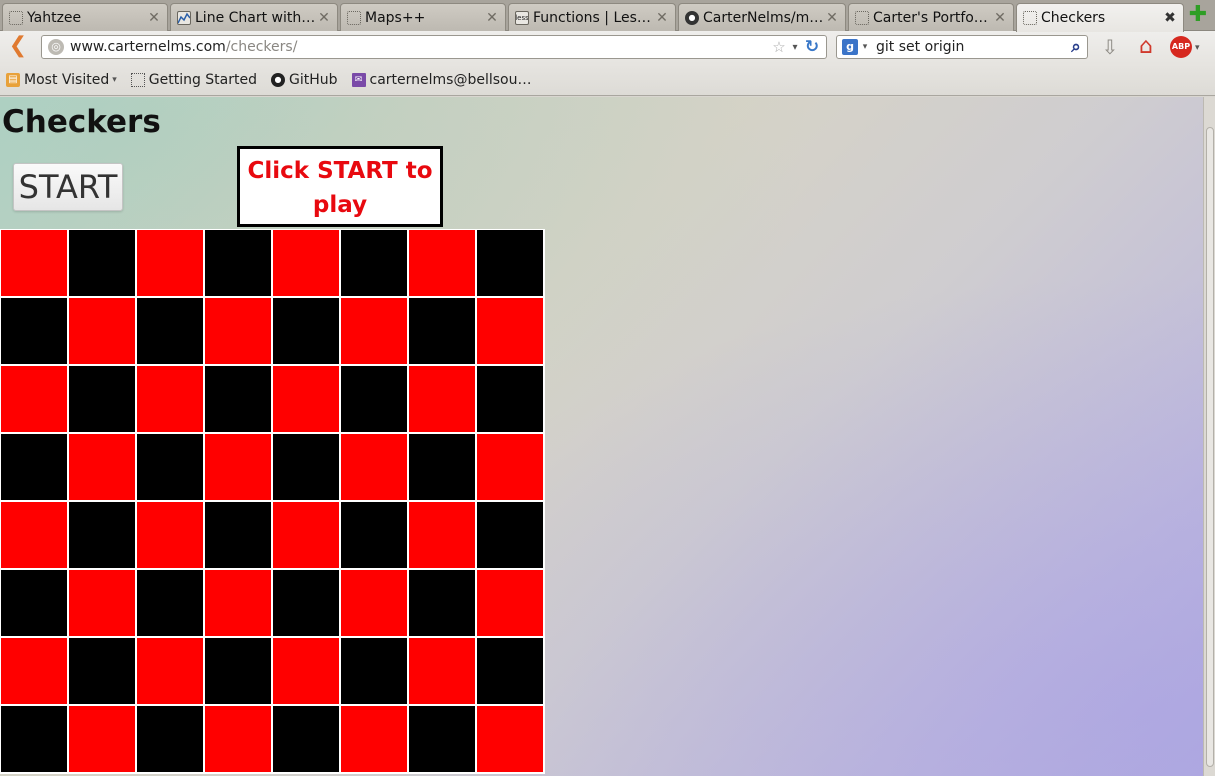 The width and height of the screenshot is (1215, 776). What do you see at coordinates (931, 17) in the screenshot?
I see `tab-portfolio: Carter's Portfo… ✕` at bounding box center [931, 17].